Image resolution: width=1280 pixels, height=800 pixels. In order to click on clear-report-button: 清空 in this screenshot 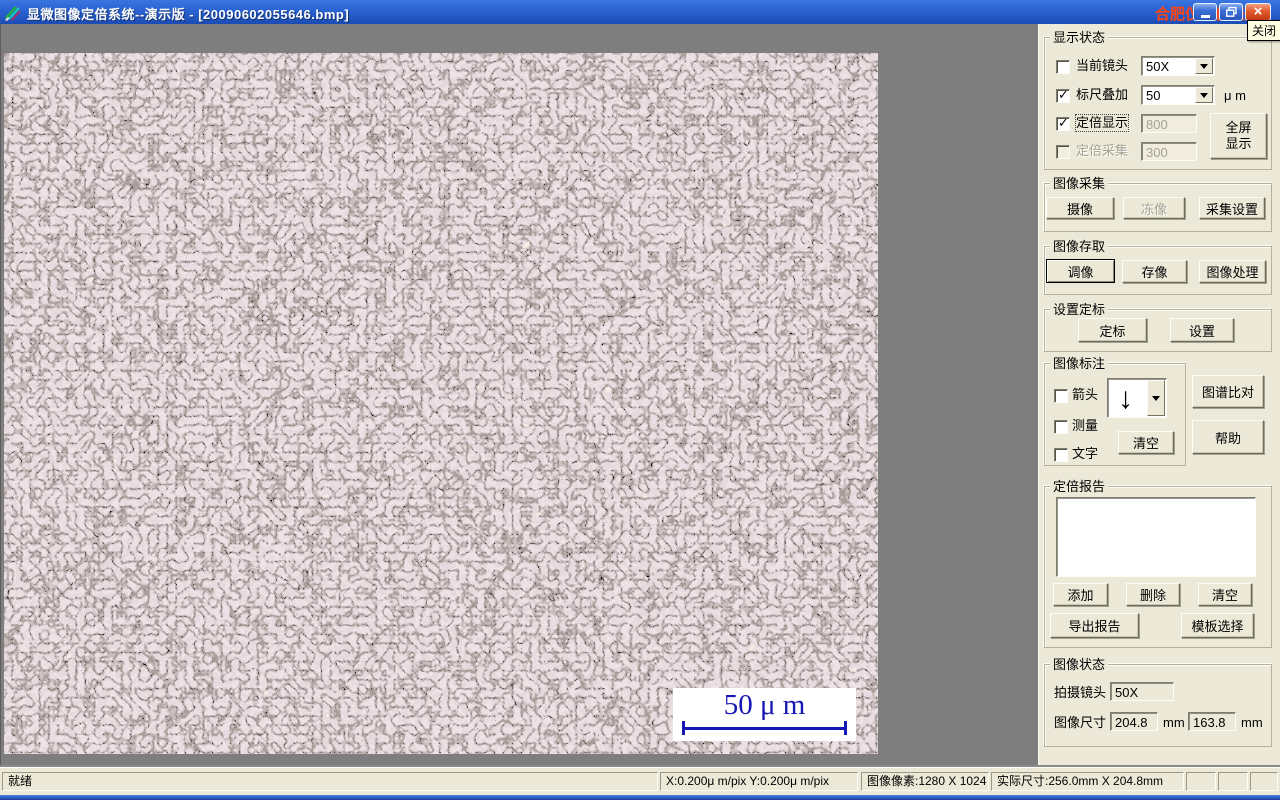, I will do `click(1225, 594)`.